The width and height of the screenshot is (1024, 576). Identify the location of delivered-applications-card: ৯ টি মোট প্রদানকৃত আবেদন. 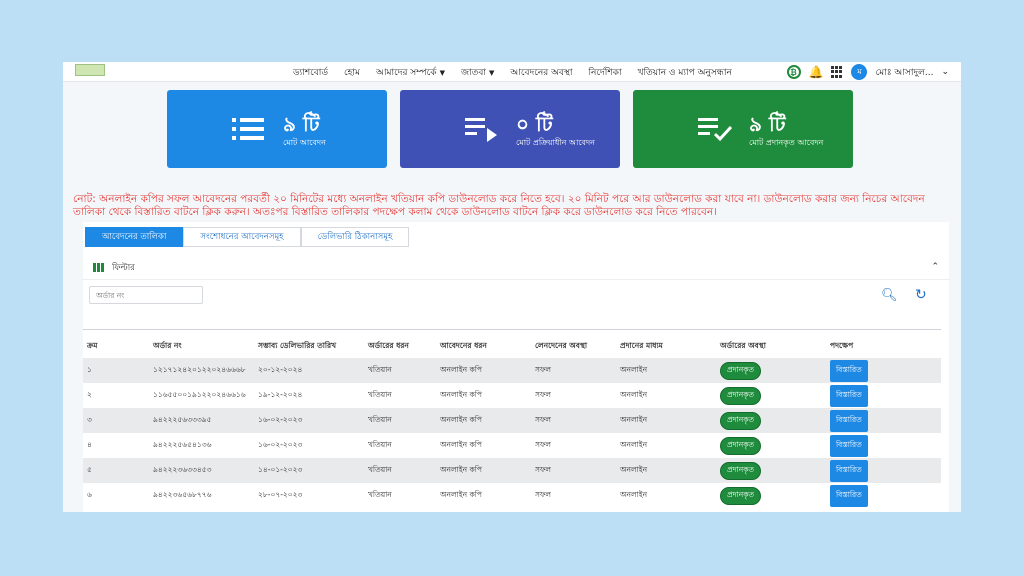
(743, 129).